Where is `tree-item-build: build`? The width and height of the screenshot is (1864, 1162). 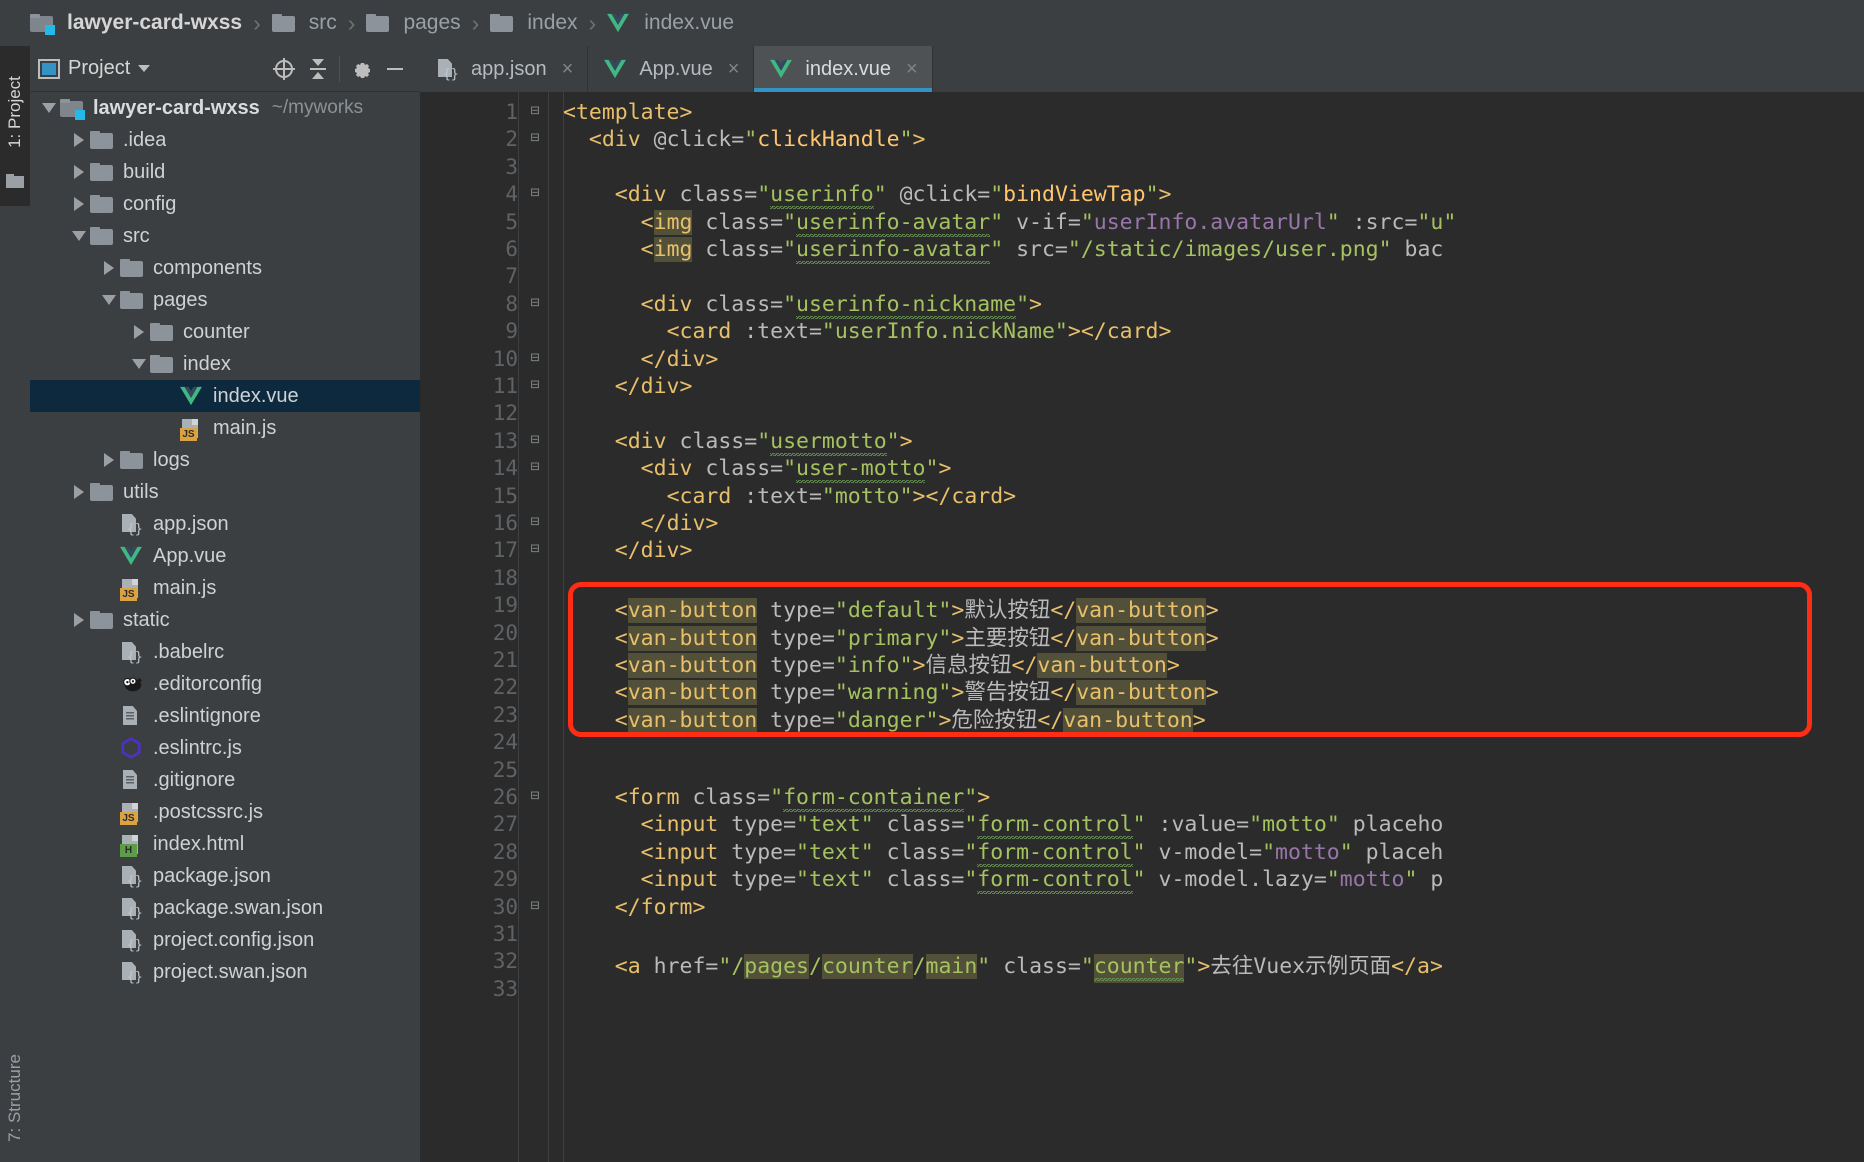
tree-item-build: build is located at coordinates (225, 172).